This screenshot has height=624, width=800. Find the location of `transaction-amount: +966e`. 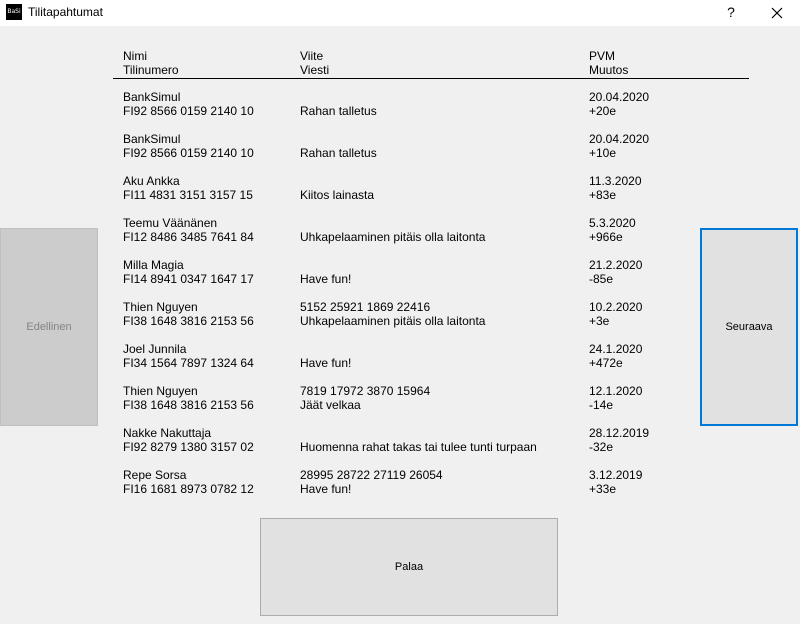

transaction-amount: +966e is located at coordinates (606, 237).